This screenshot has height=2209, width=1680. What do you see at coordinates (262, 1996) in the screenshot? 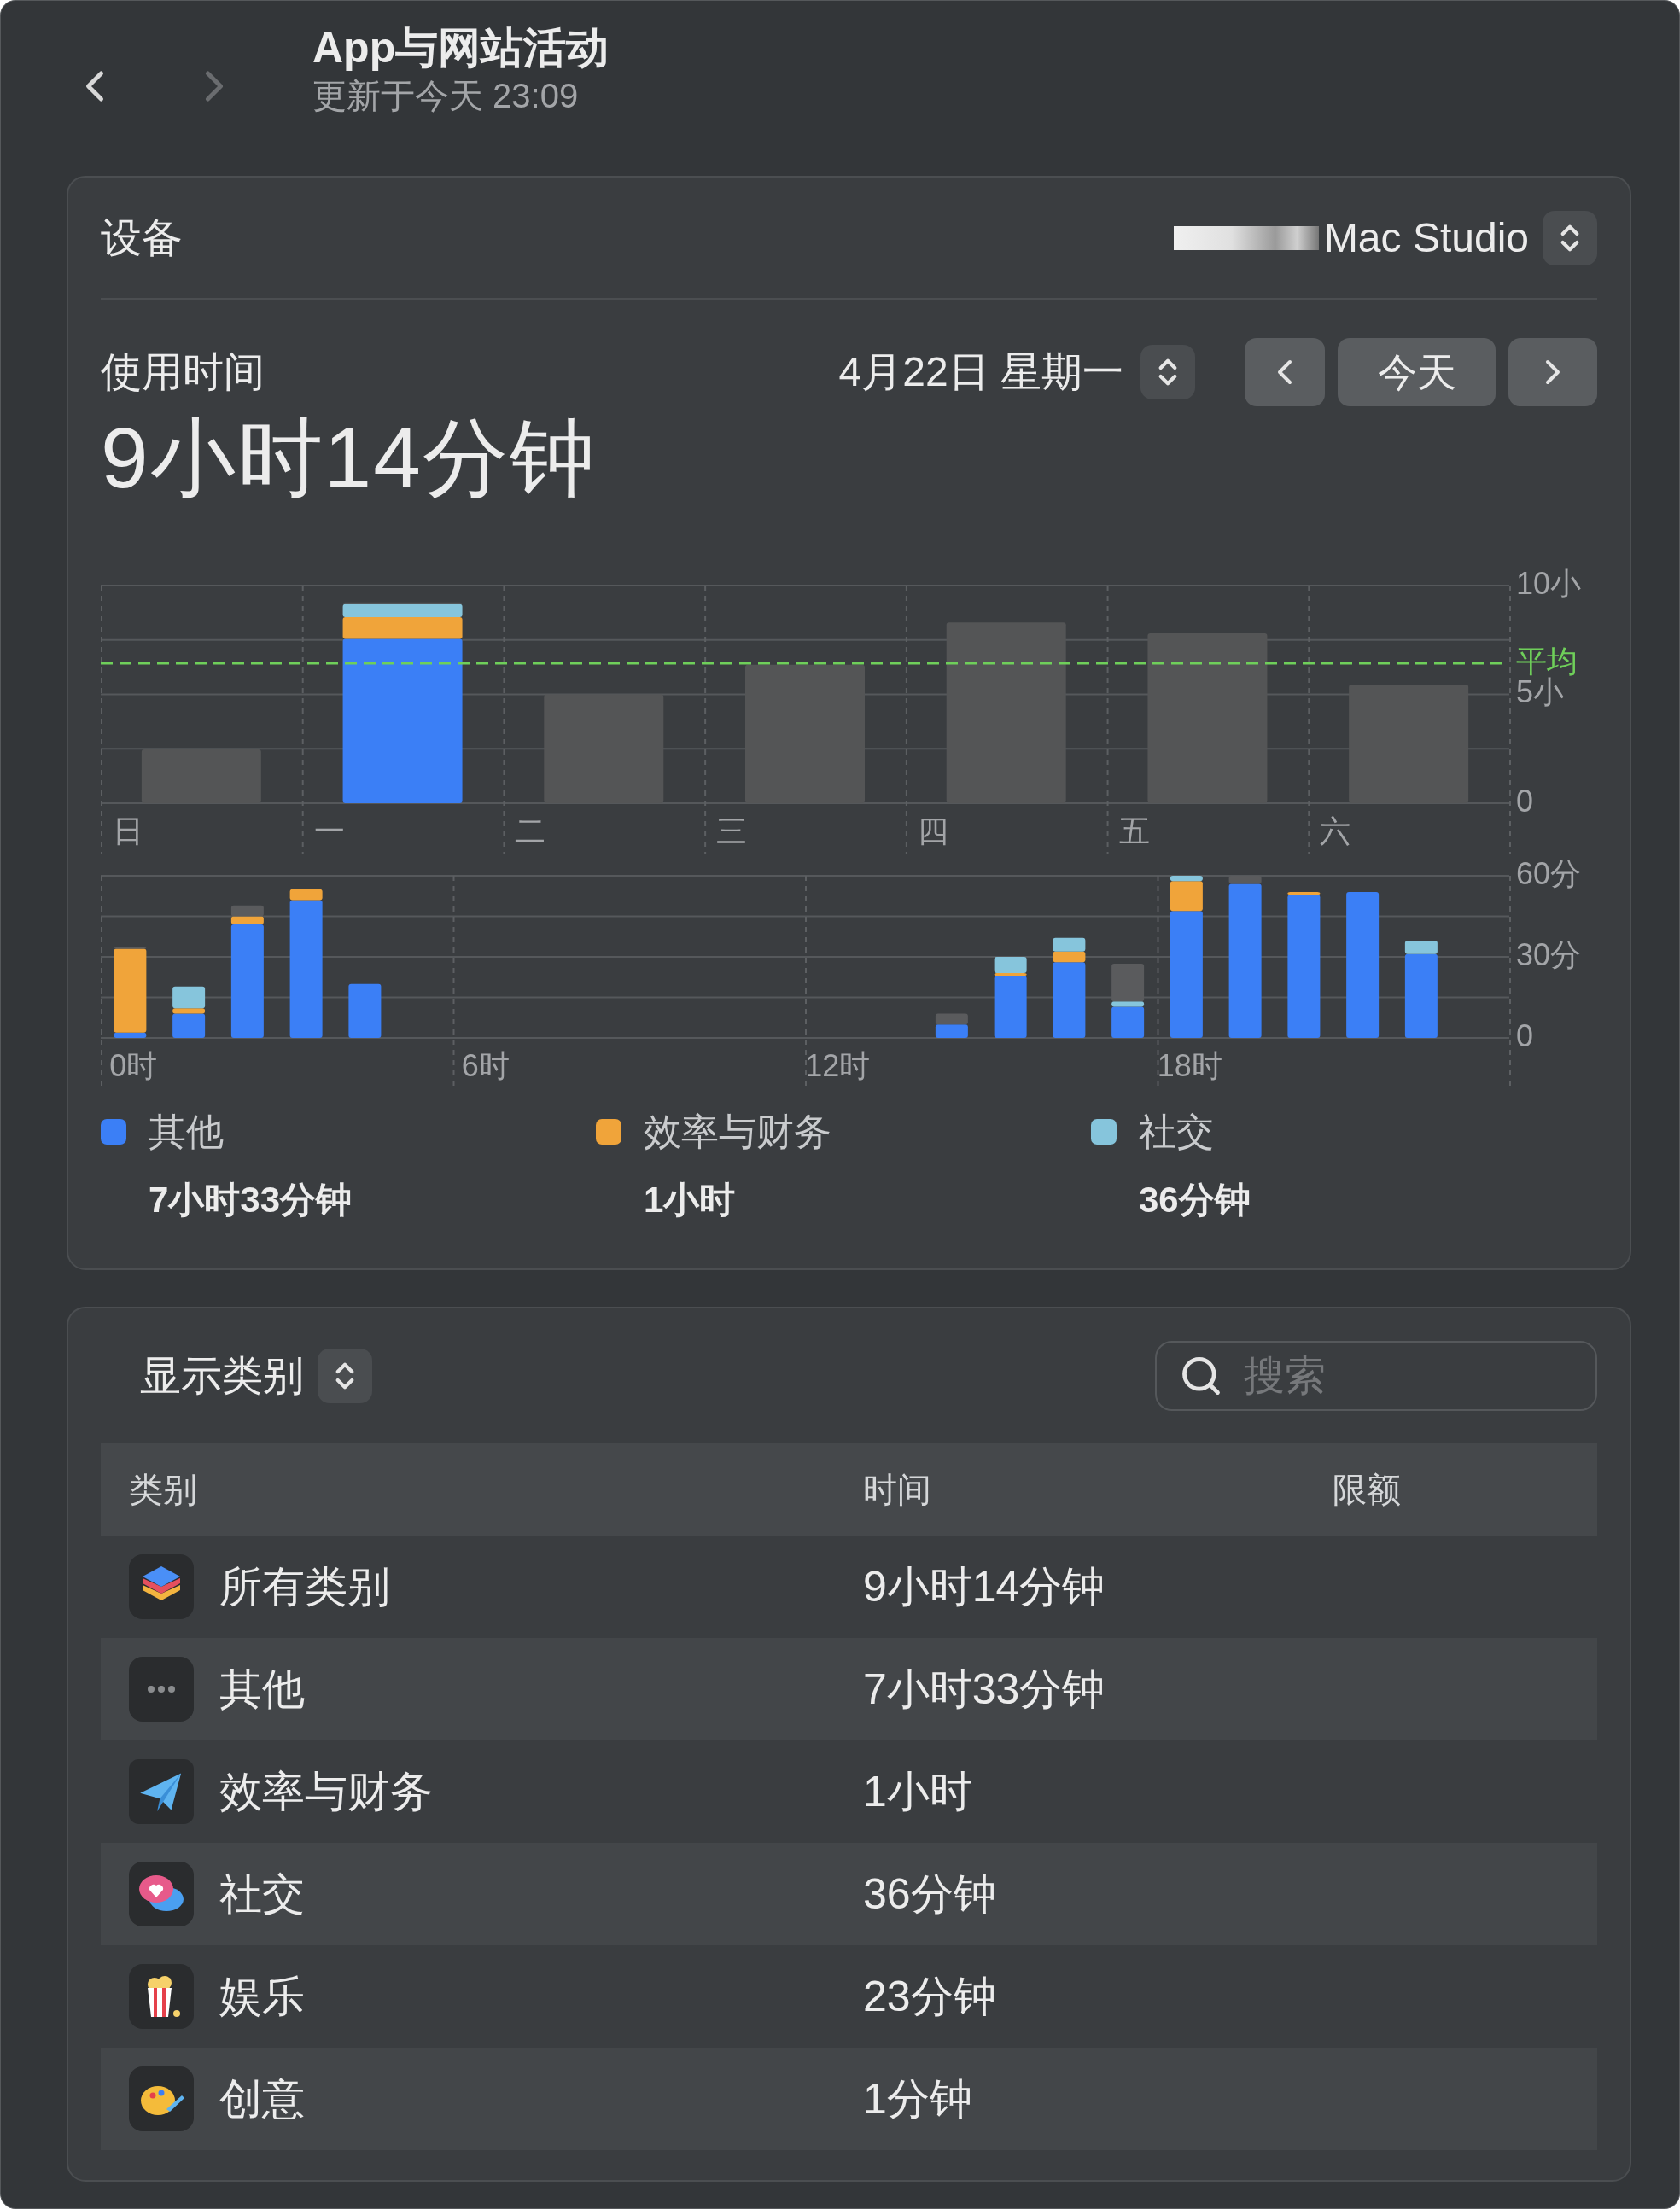
I see `category-name: 娱乐` at bounding box center [262, 1996].